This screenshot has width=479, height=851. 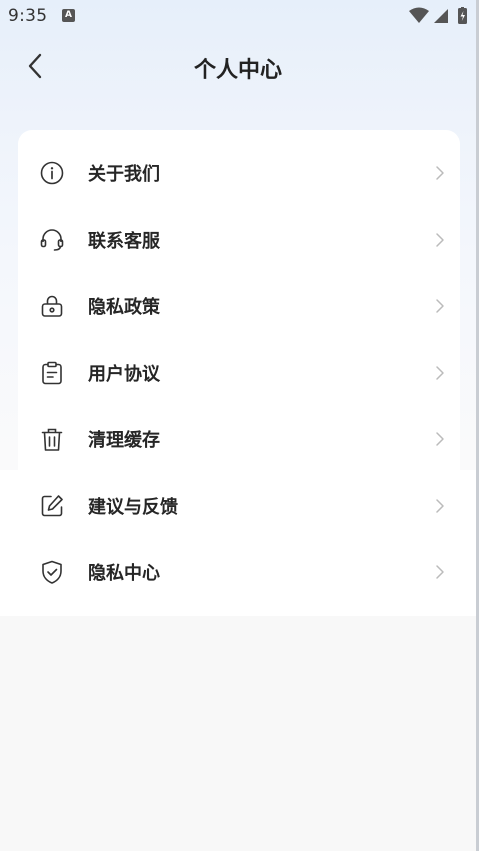 I want to click on menu-item-label: 关于我们, so click(x=124, y=175).